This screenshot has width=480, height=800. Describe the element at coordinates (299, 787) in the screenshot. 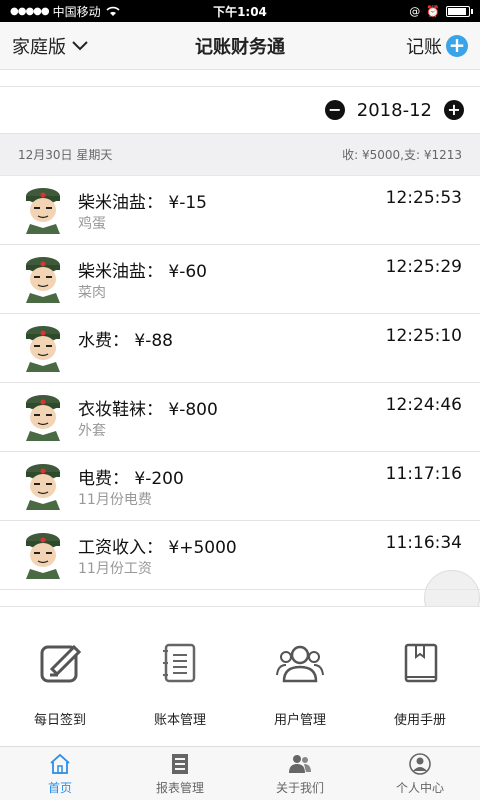

I see `tab-label: 关于我们` at that location.